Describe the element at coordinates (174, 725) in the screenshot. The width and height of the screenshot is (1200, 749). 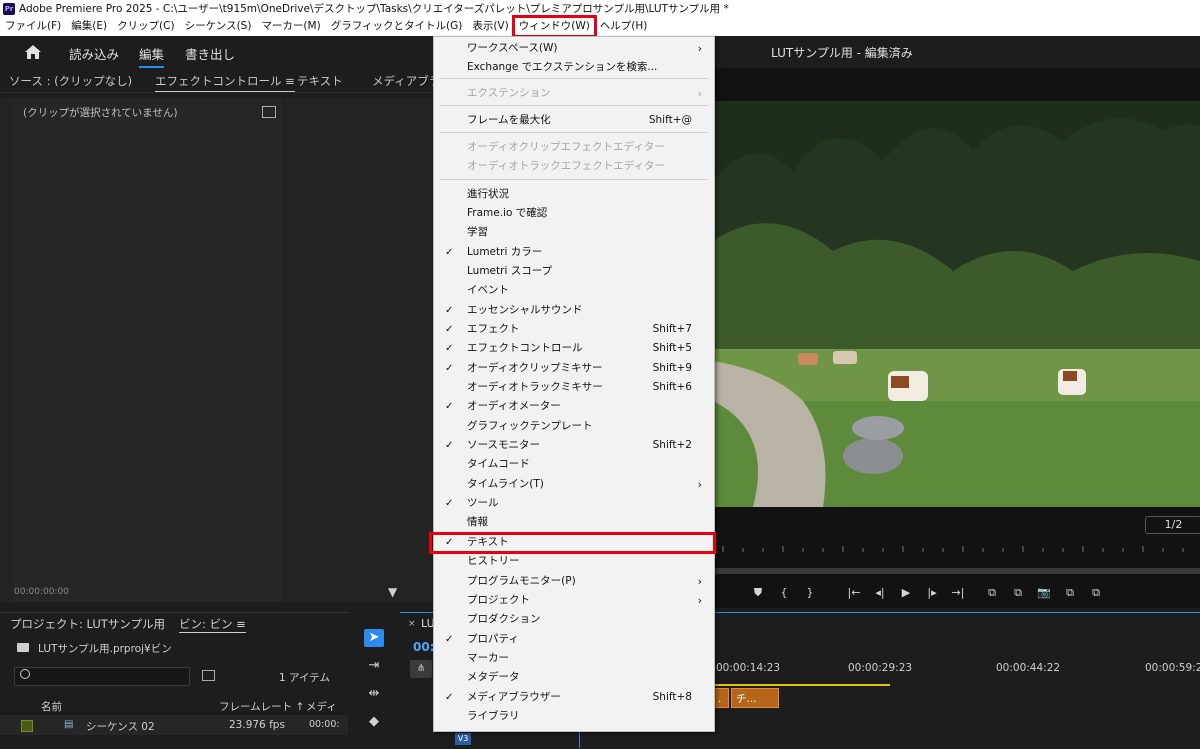
I see `table-row` at that location.